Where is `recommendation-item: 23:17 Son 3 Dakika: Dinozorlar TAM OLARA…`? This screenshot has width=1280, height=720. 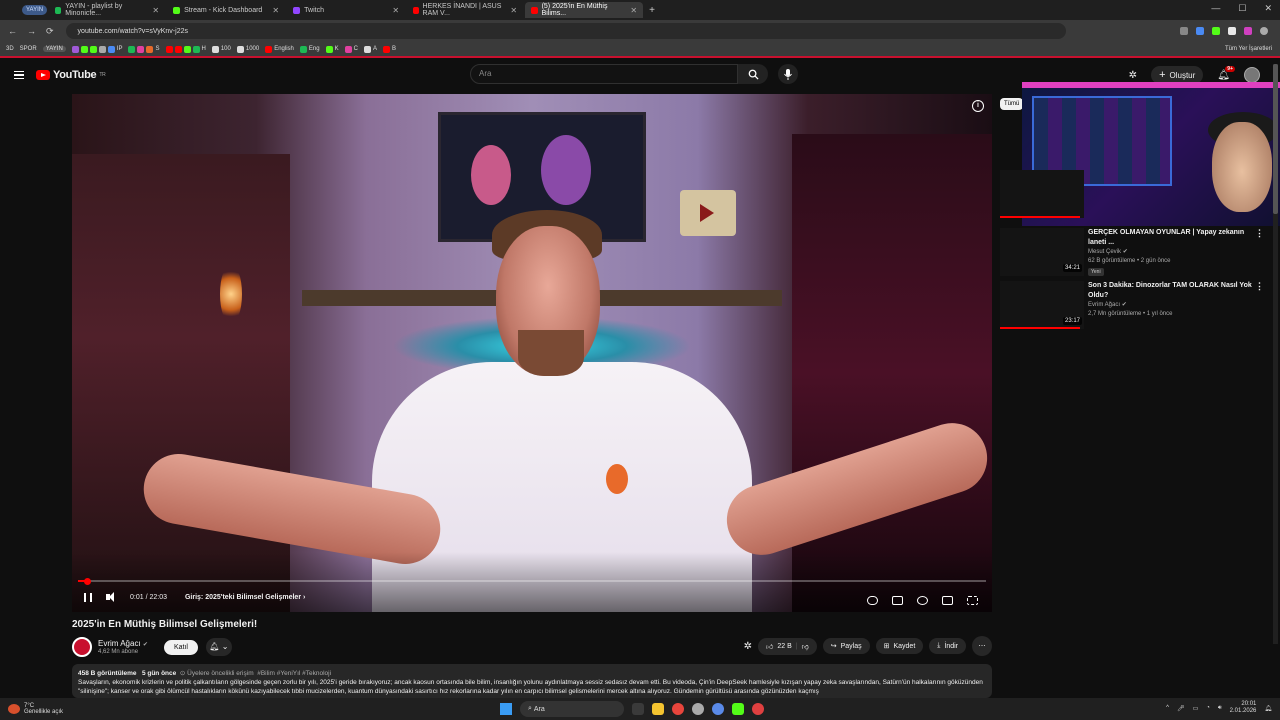
recommendation-item: 23:17 Son 3 Dakika: Dinozorlar TAM OLARA… is located at coordinates (1135, 306).